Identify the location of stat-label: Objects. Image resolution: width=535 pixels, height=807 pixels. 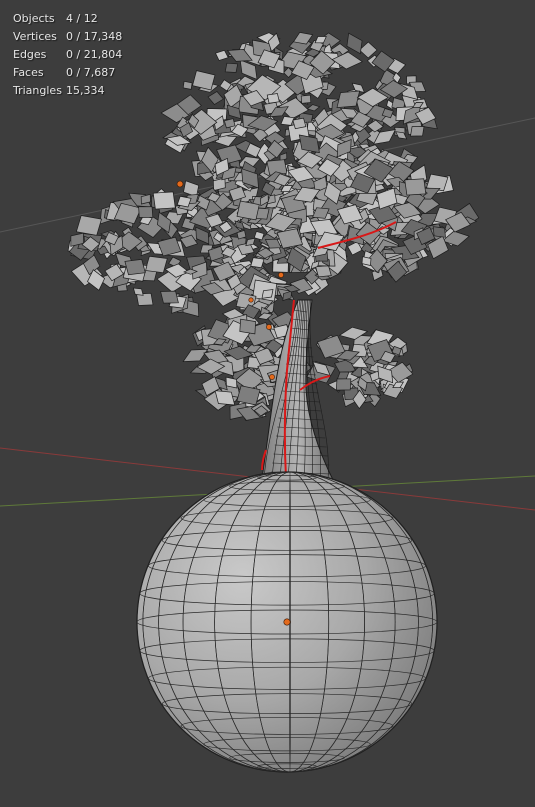
(34, 18).